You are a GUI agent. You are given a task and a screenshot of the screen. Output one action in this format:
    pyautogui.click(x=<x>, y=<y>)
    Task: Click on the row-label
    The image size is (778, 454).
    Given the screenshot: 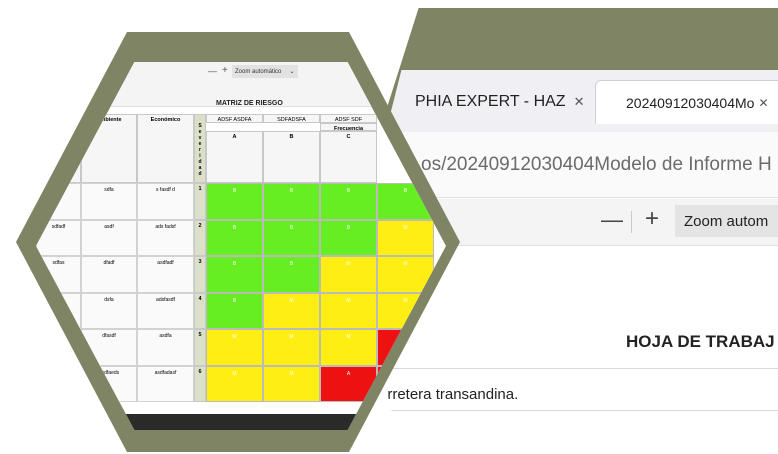 What is the action you would take?
    pyautogui.click(x=58, y=383)
    